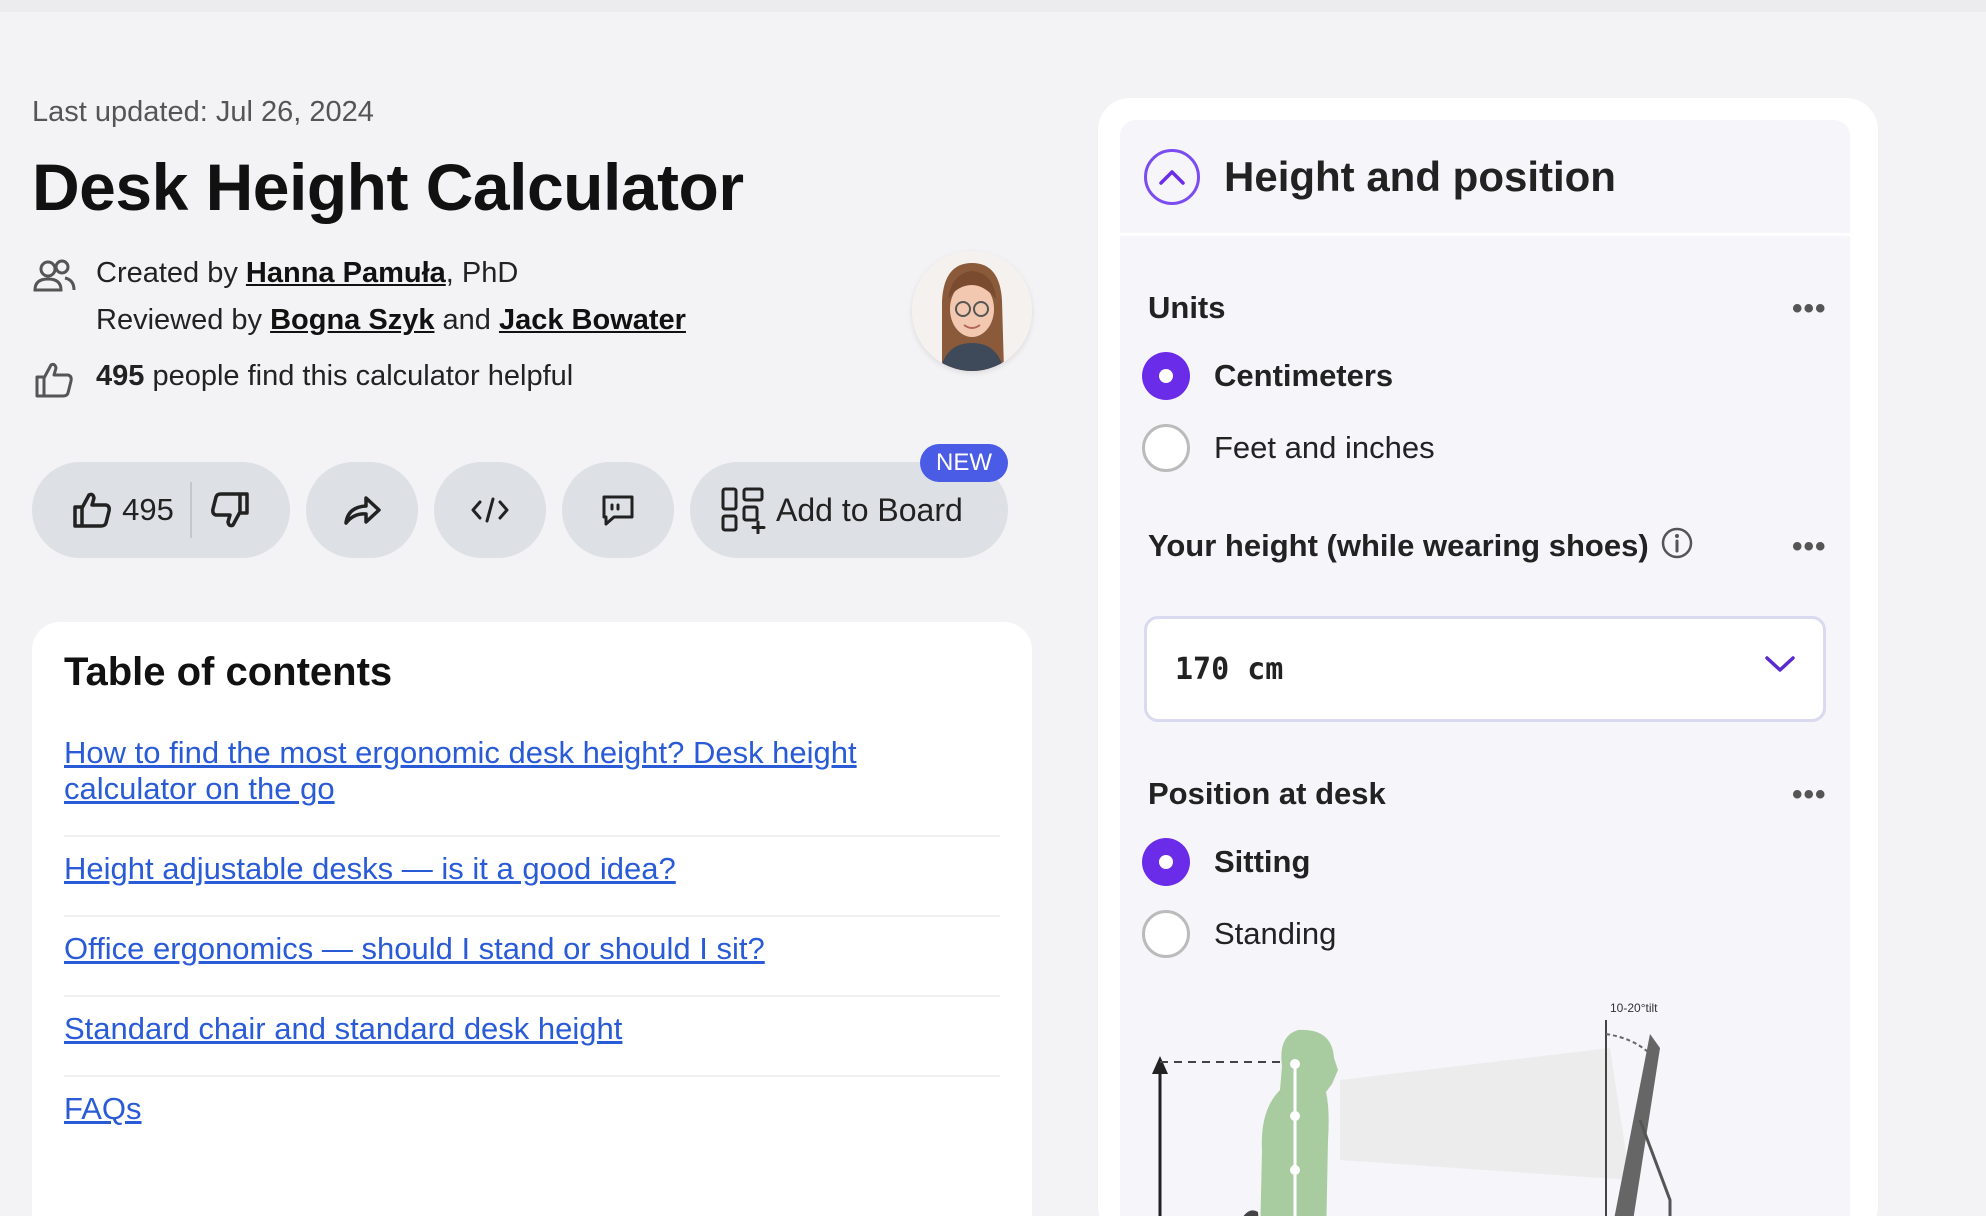 Image resolution: width=1986 pixels, height=1216 pixels. I want to click on toc-item: Standard chair and standard desk height, so click(532, 1037).